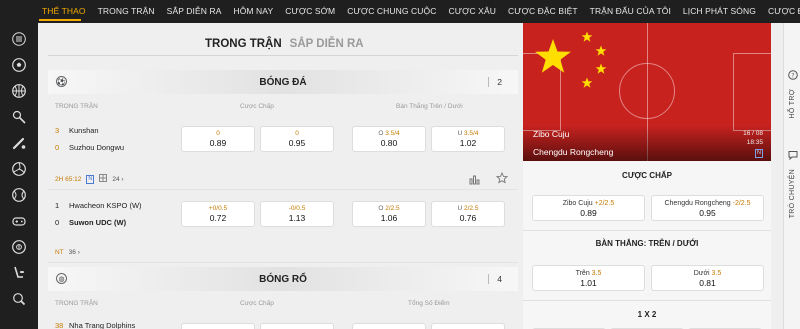 The image size is (800, 329). Describe the element at coordinates (389, 218) in the screenshot. I see `odds-value: 1.06` at that location.